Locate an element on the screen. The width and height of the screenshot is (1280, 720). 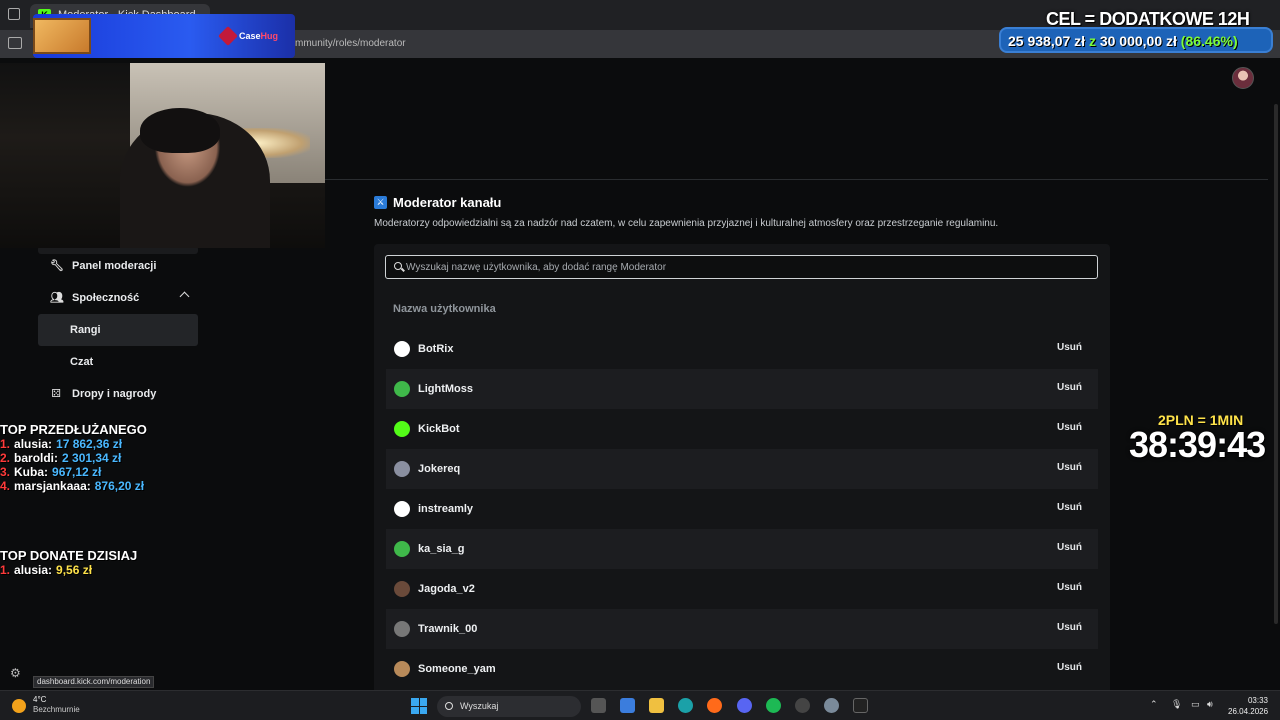
top-donate-leaderboard: TOP DONATE DZISIAJ 1. alusia: 9,56 zł is located at coordinates (68, 562).